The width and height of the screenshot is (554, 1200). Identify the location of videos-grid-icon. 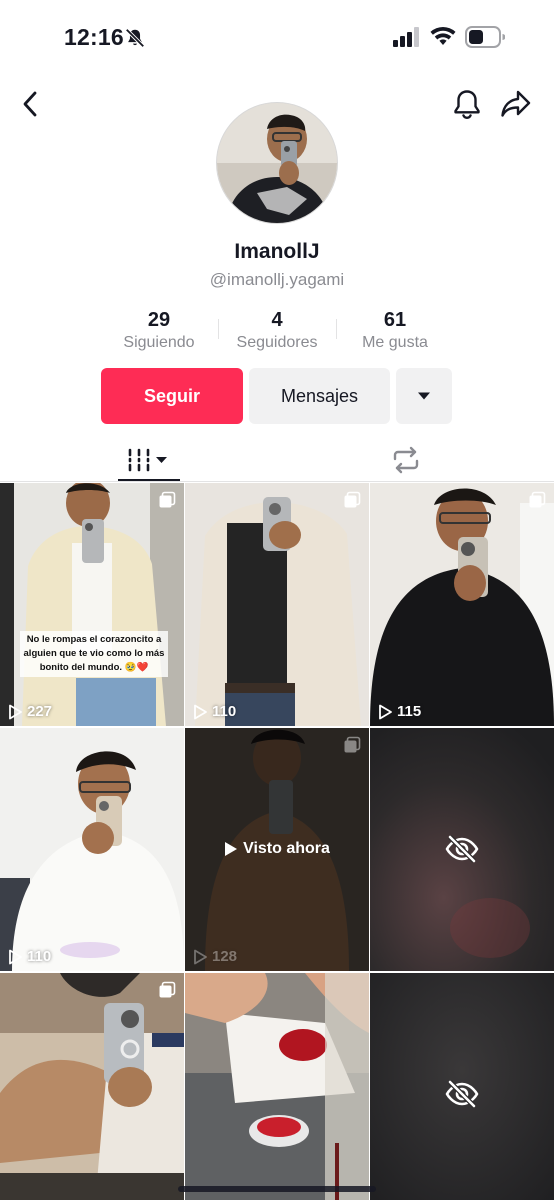
(147, 460).